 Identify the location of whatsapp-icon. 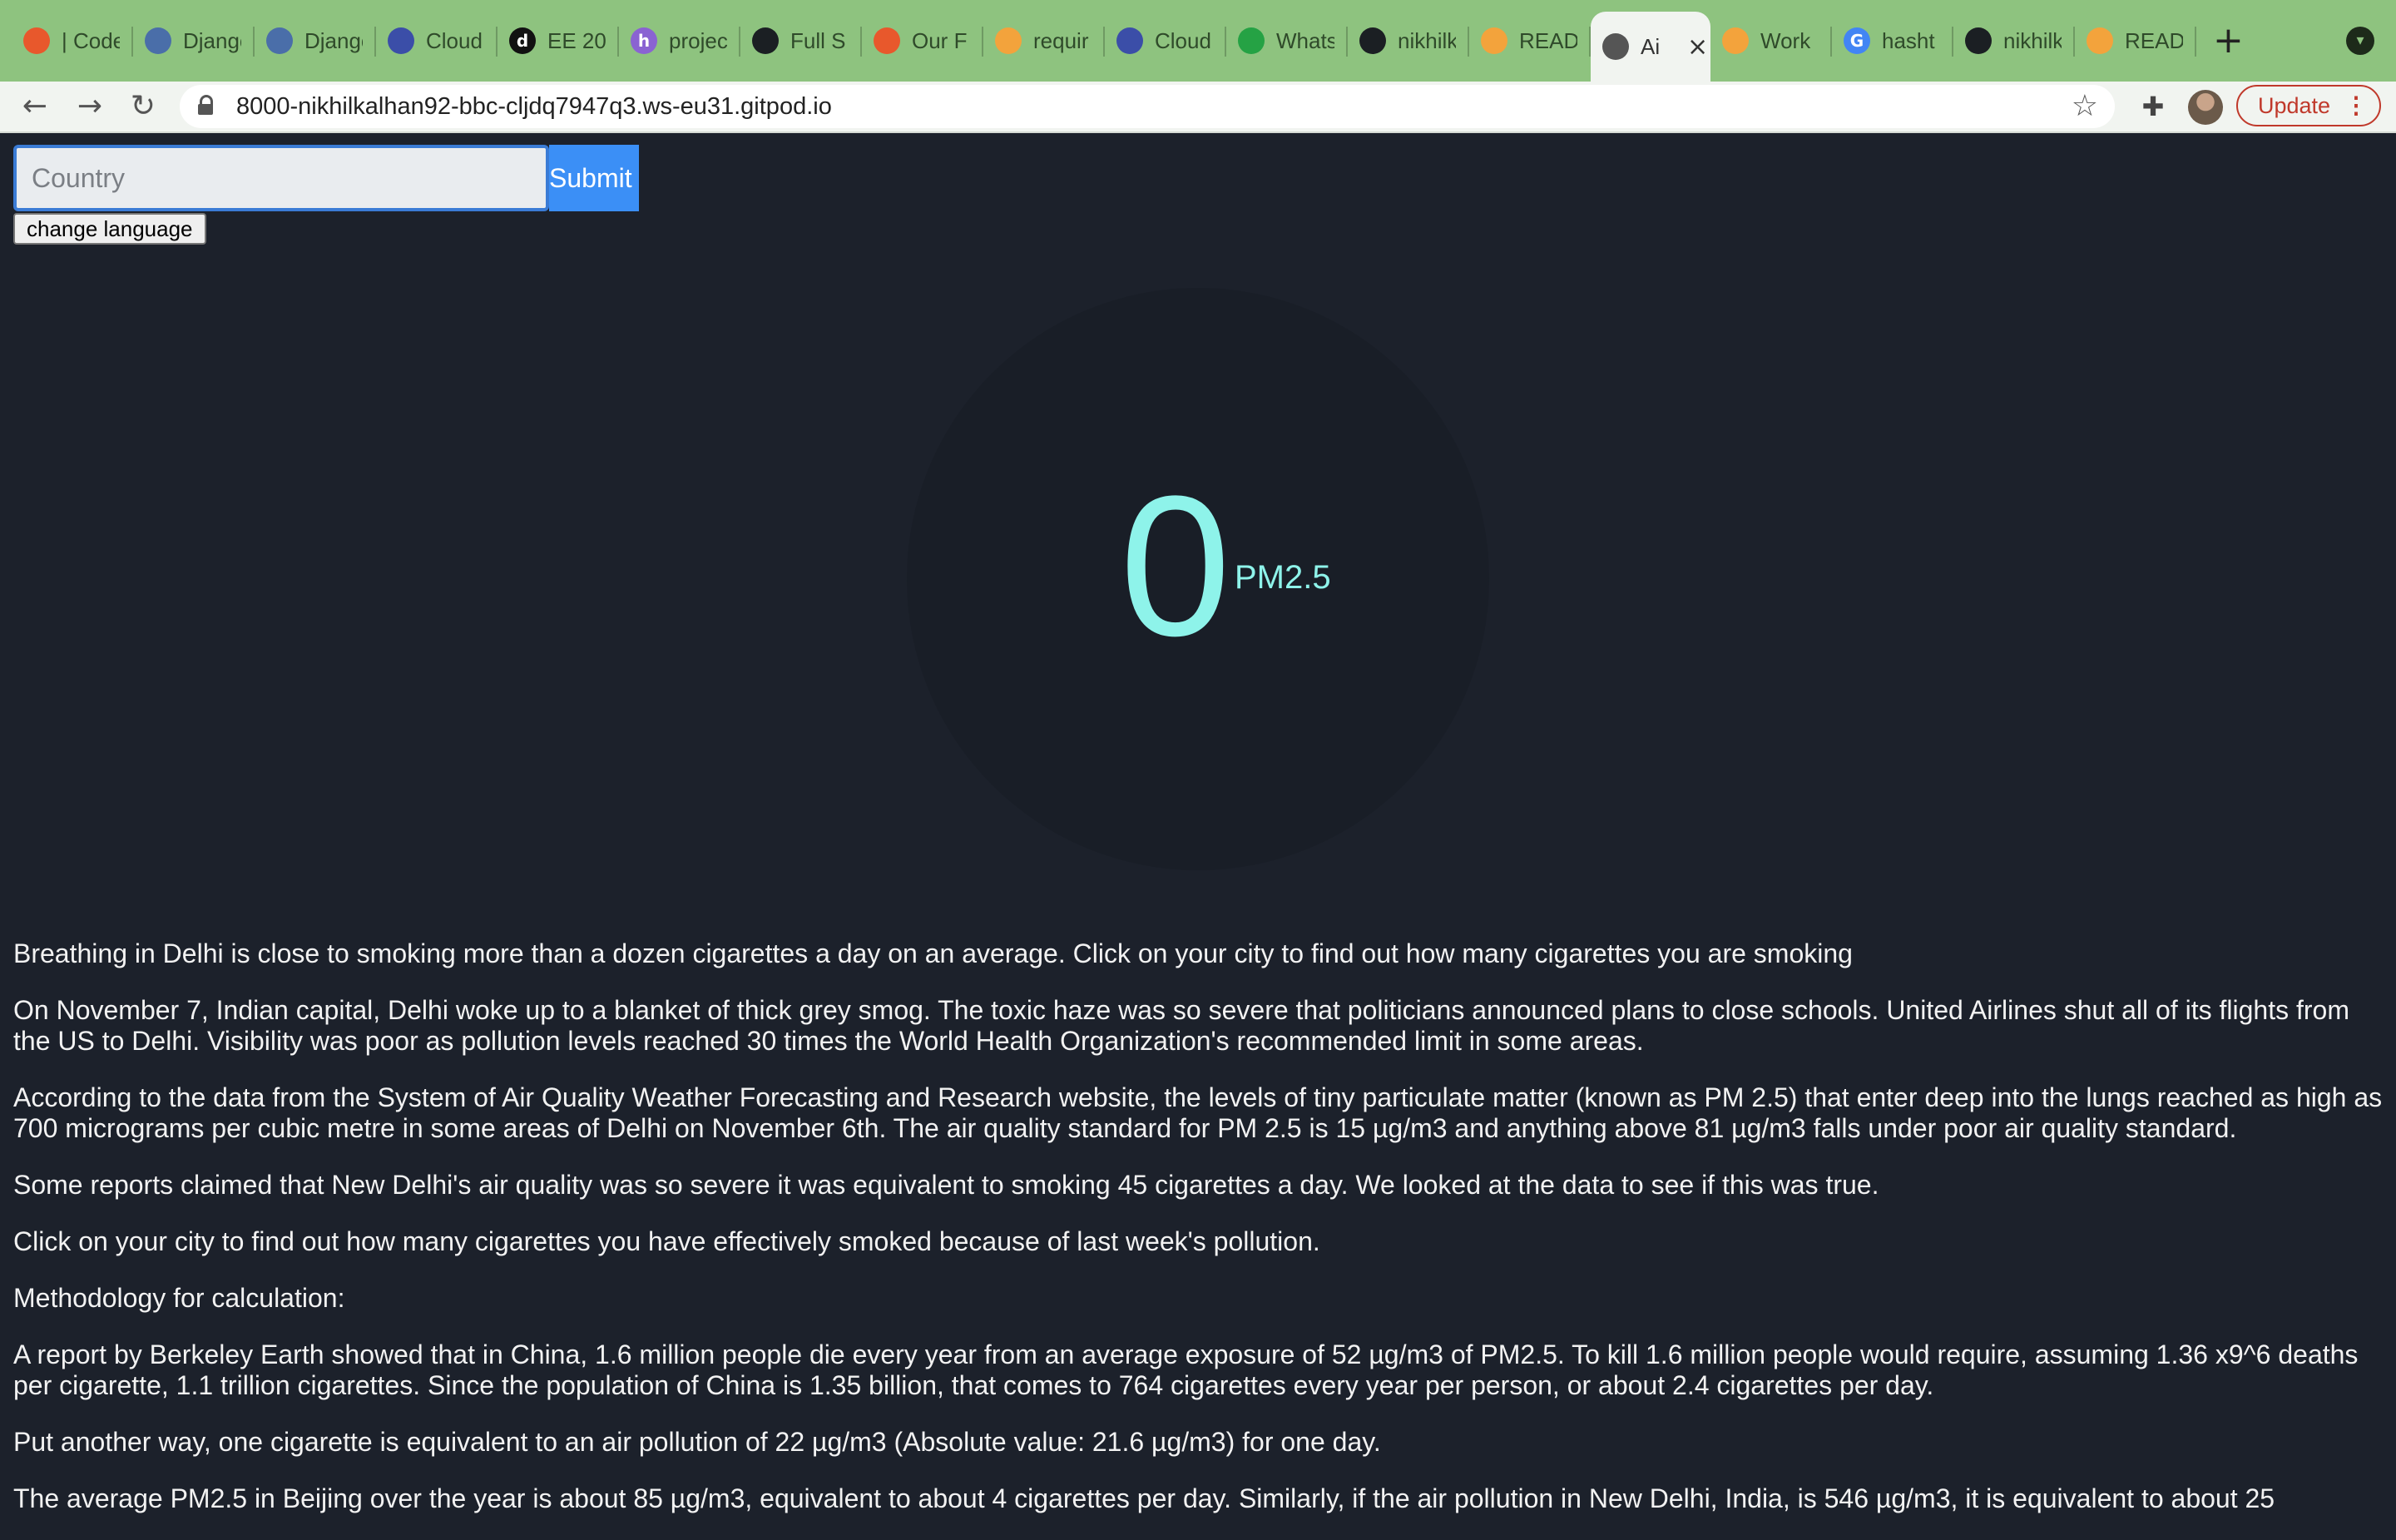
(1251, 40).